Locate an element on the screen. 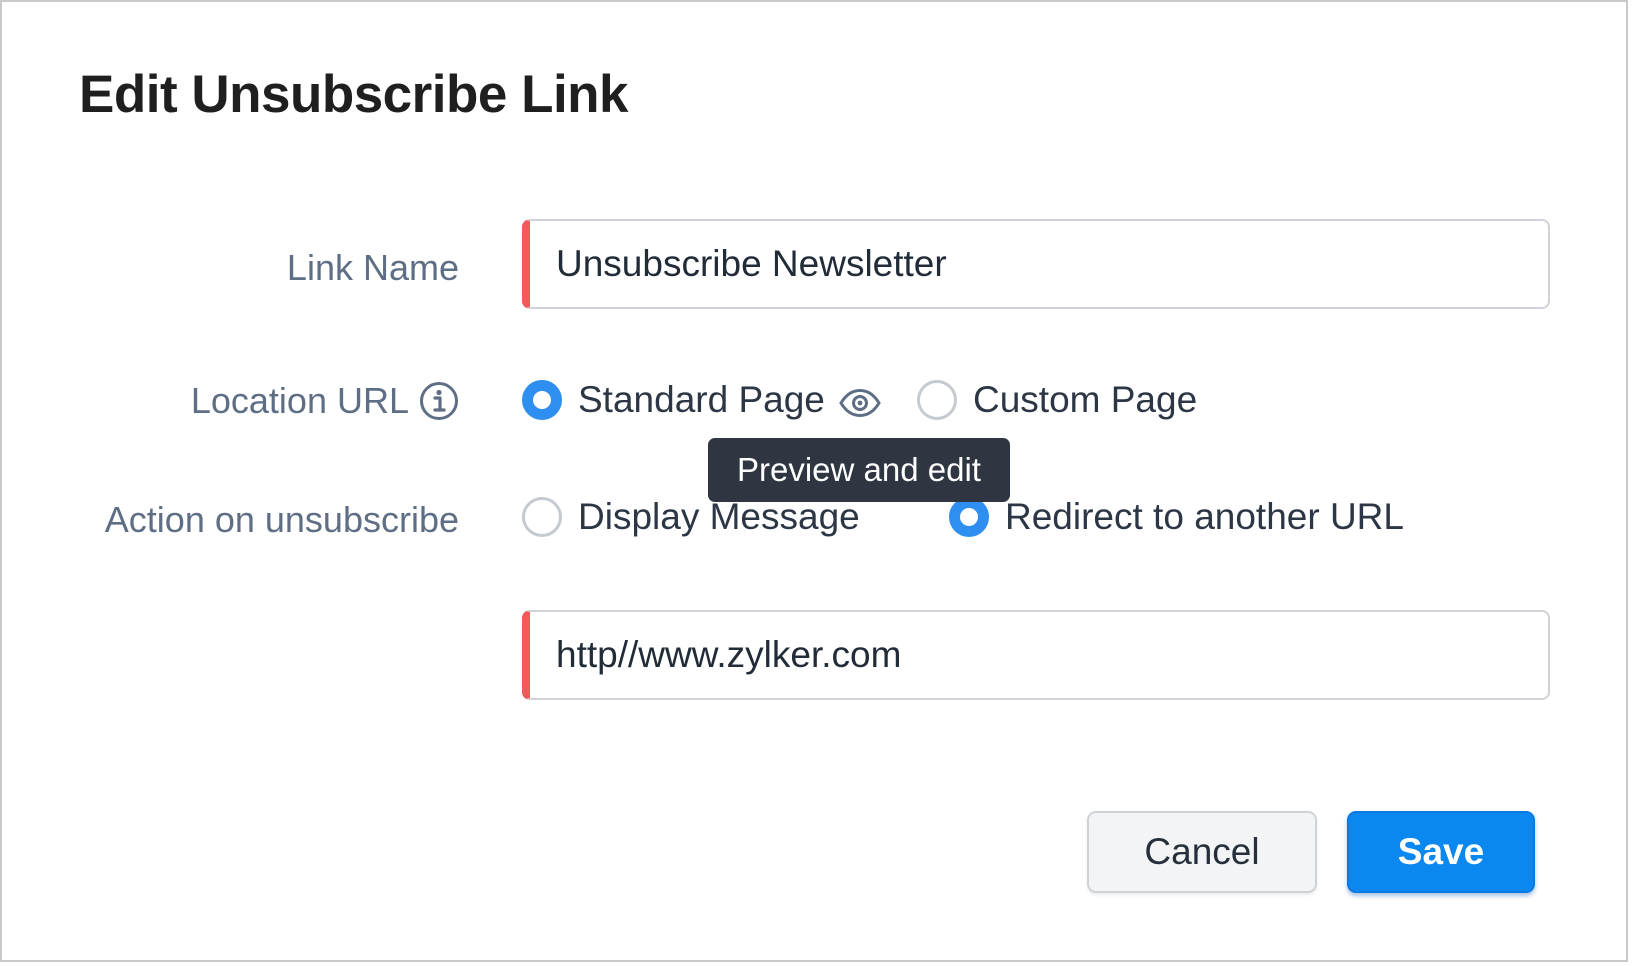  dialog-title: Edit Unsubscribe Link is located at coordinates (354, 94).